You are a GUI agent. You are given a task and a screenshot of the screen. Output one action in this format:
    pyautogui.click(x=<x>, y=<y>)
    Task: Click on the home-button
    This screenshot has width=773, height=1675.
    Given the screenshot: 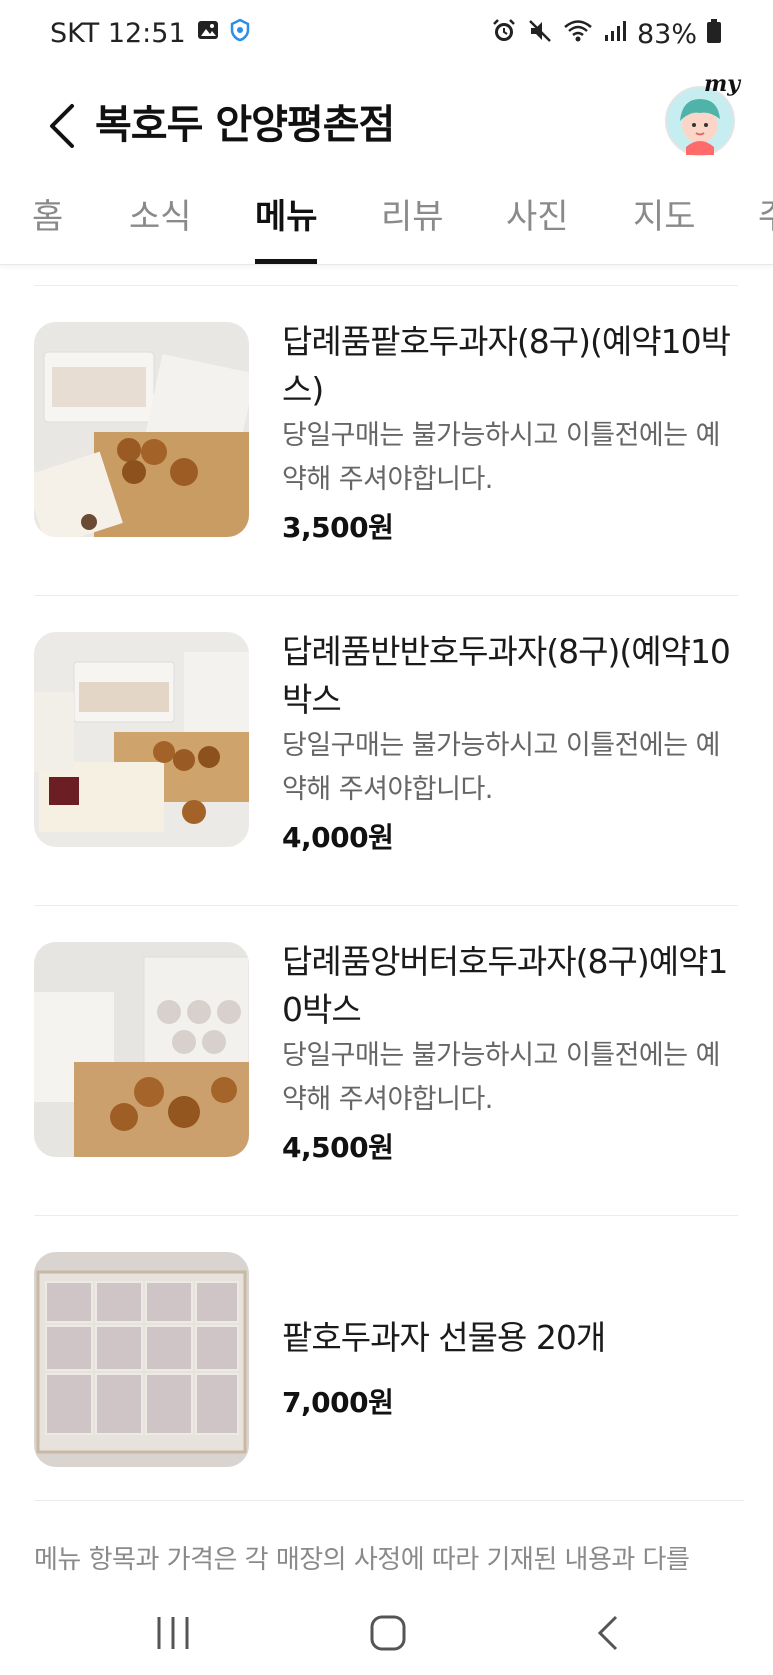 What is the action you would take?
    pyautogui.click(x=388, y=1633)
    